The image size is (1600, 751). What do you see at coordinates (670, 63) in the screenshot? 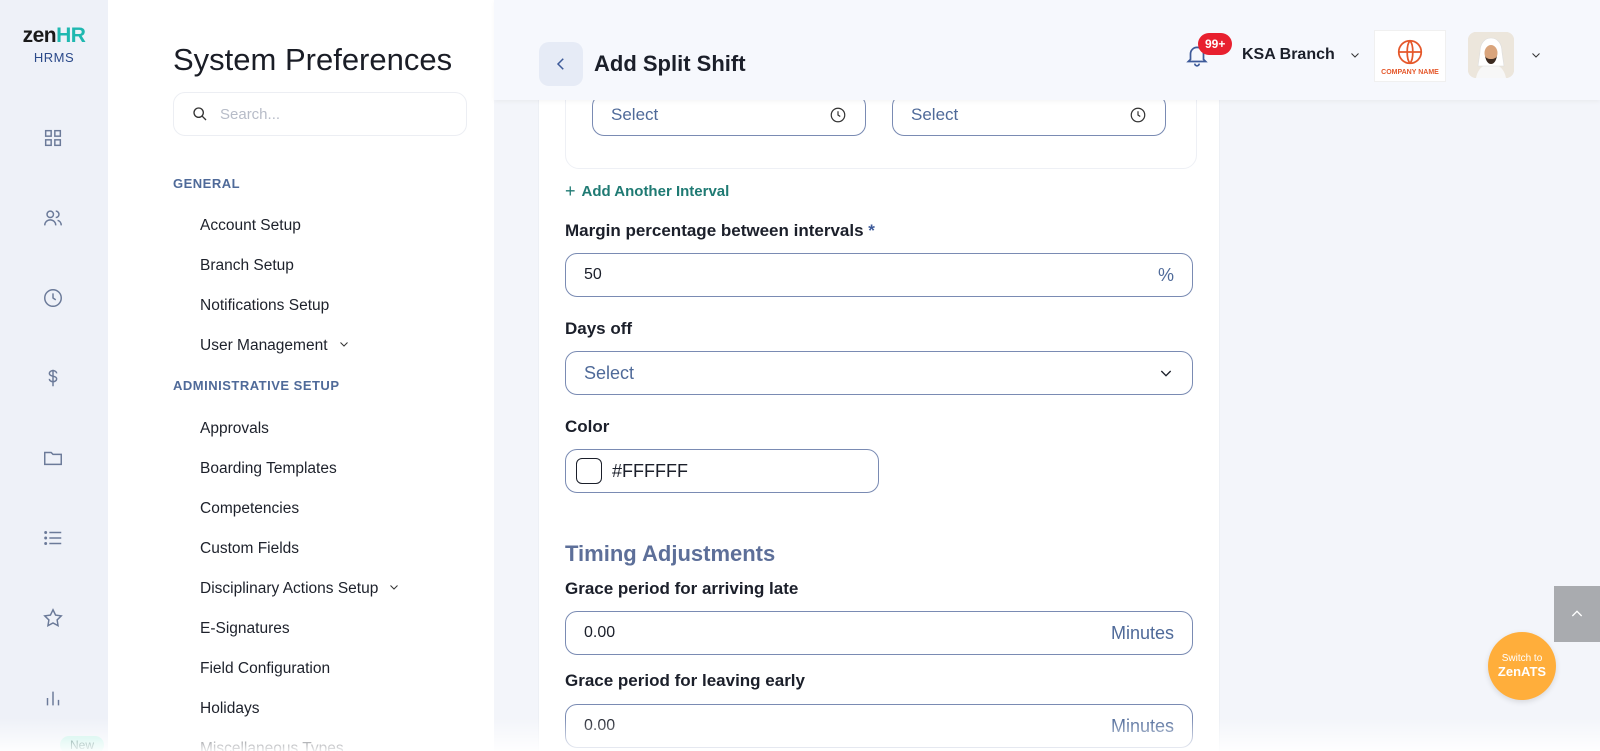
I see `page-title: Add Split Shift` at bounding box center [670, 63].